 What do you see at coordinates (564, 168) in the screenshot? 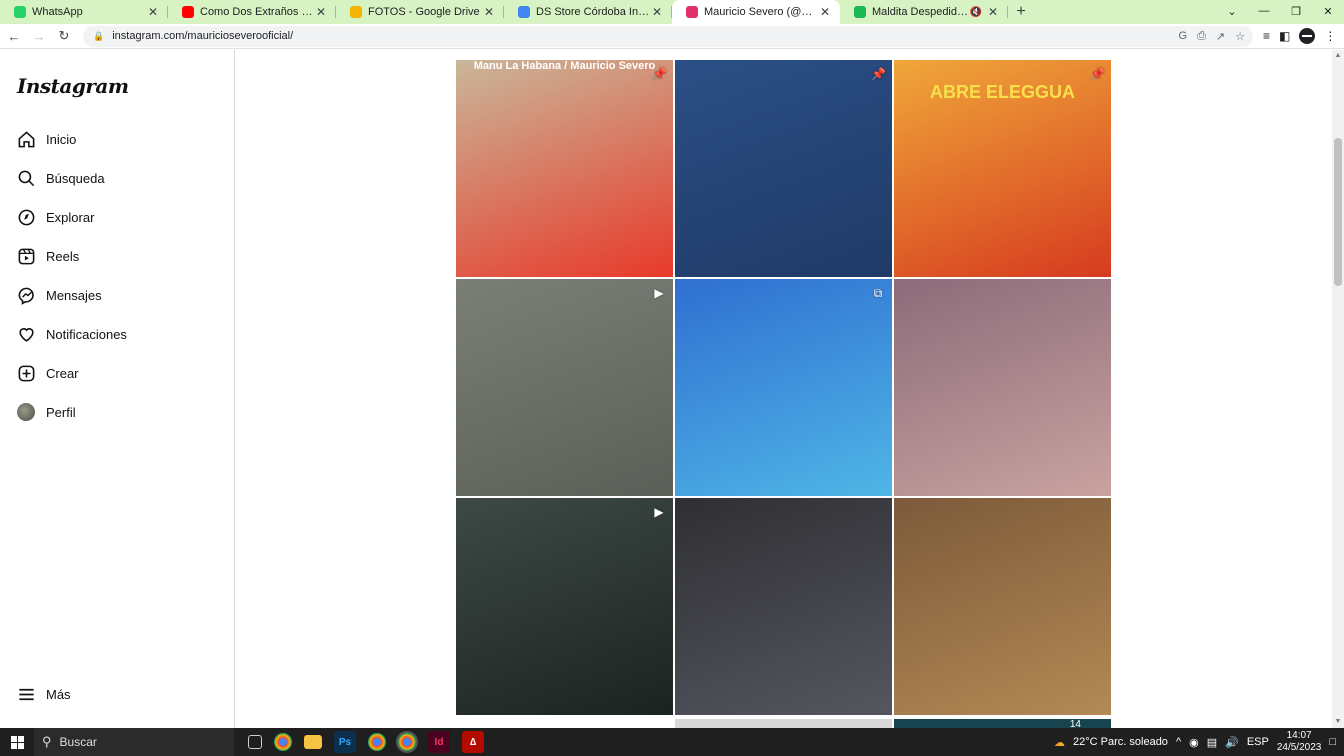
I see `post-thumbnail: Manu La Habana / Mauricio Severo 📌` at bounding box center [564, 168].